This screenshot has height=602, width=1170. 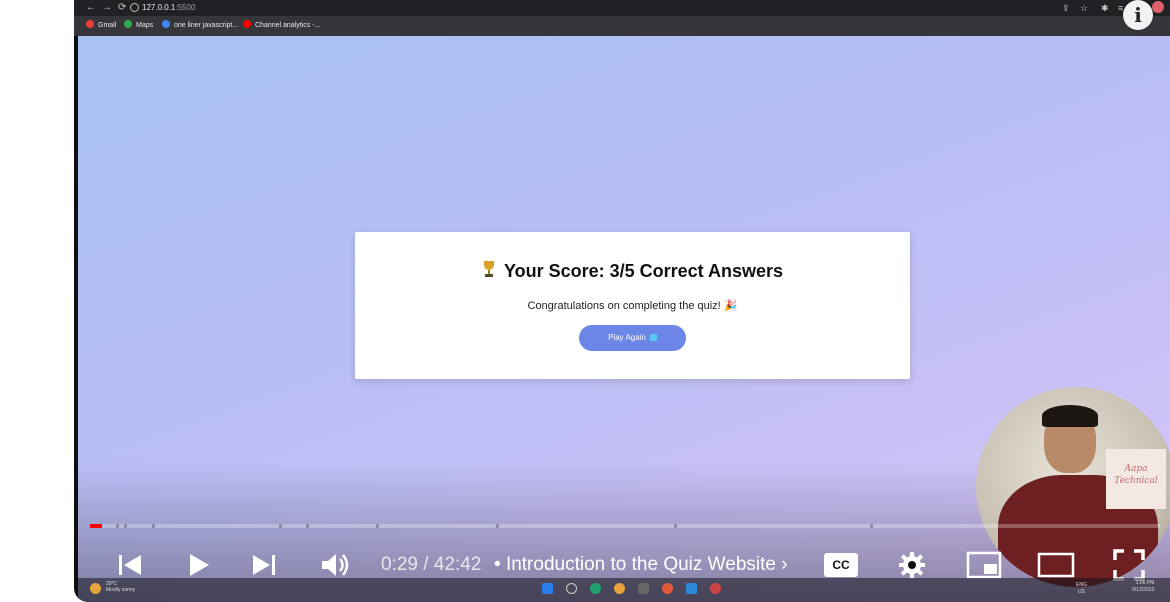 I want to click on reload-icon: ⟳, so click(x=122, y=8).